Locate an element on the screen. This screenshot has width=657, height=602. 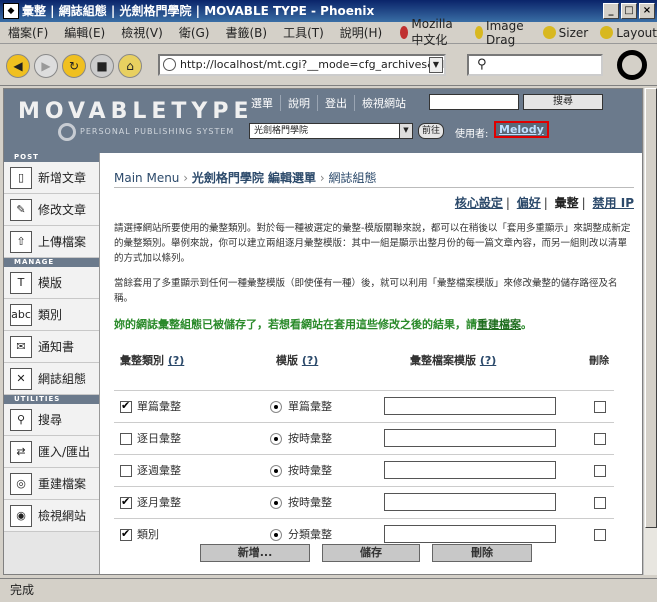
home-icon: ⌂ is located at coordinates (130, 65).